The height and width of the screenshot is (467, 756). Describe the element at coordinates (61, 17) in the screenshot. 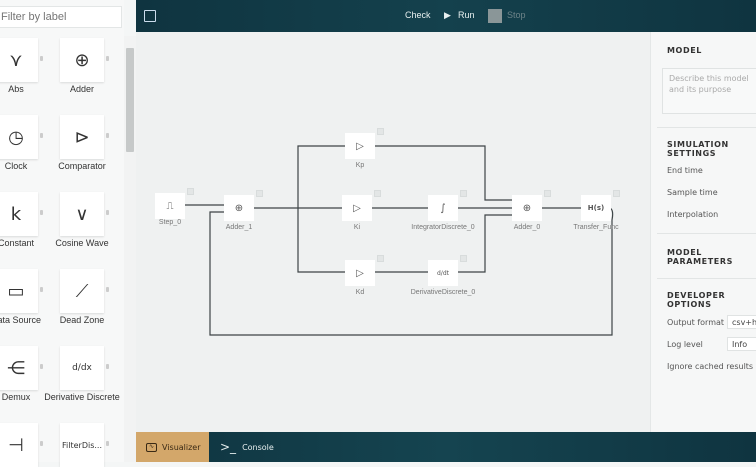

I see `filter-input` at that location.